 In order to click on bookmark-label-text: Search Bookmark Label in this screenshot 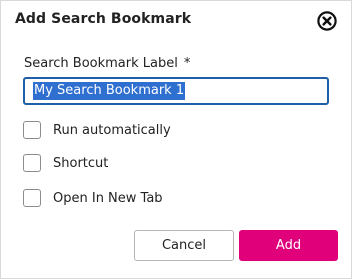, I will do `click(101, 63)`.